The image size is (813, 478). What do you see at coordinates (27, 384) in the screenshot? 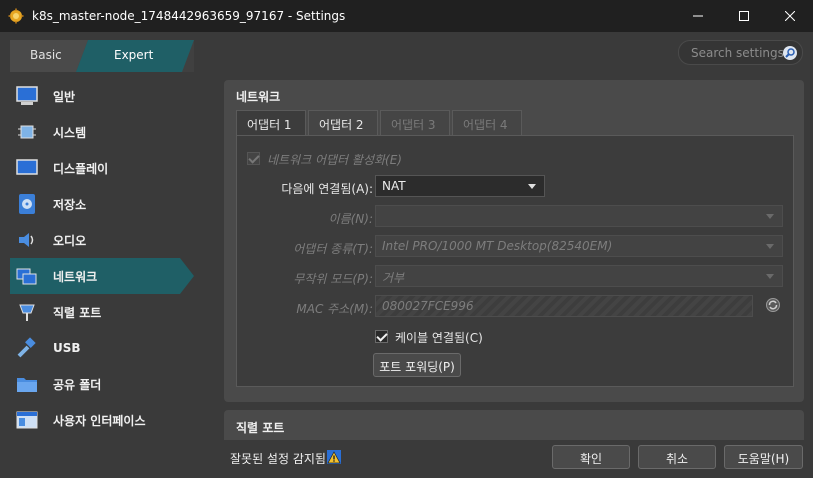
I see `shared-folder-icon` at bounding box center [27, 384].